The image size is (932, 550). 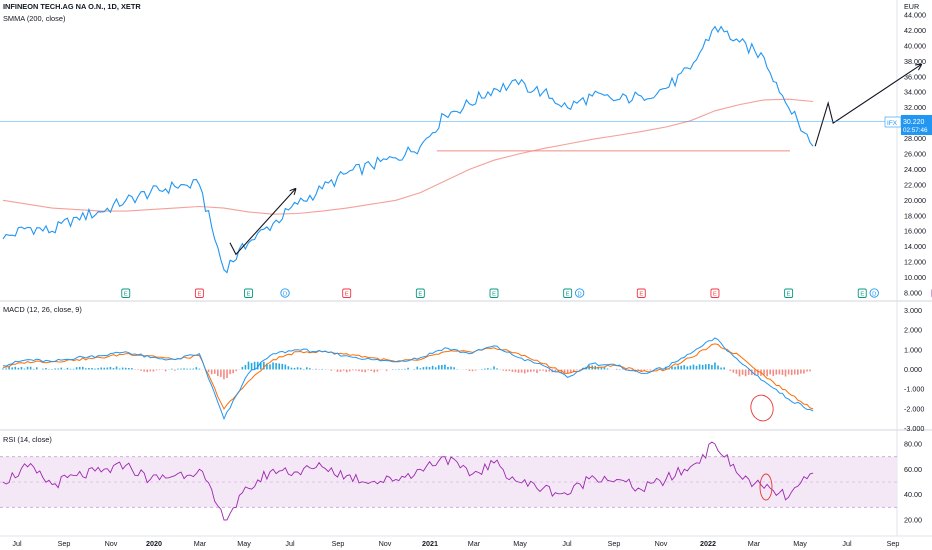 What do you see at coordinates (915, 61) in the screenshot?
I see `price-tick-label: 38.000` at bounding box center [915, 61].